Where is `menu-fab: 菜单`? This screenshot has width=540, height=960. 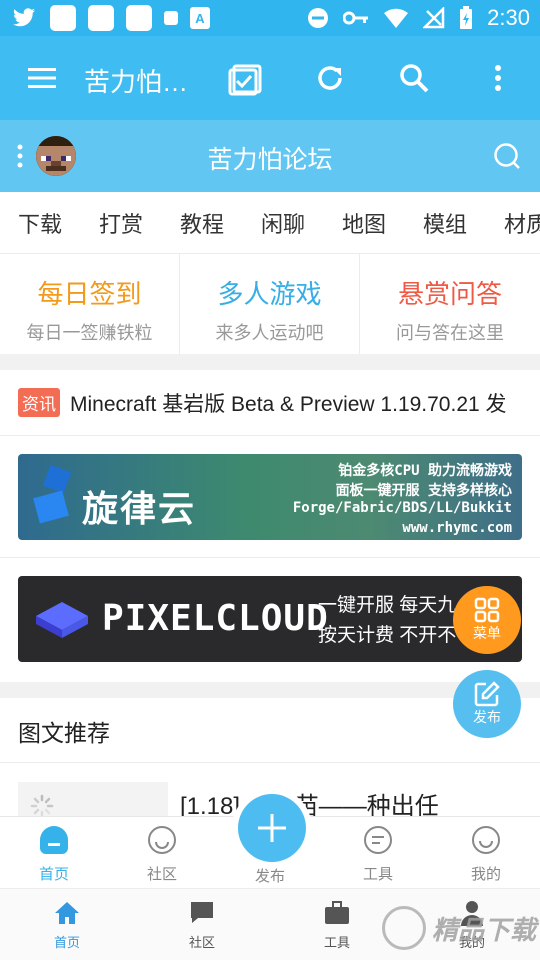 menu-fab: 菜单 is located at coordinates (487, 620).